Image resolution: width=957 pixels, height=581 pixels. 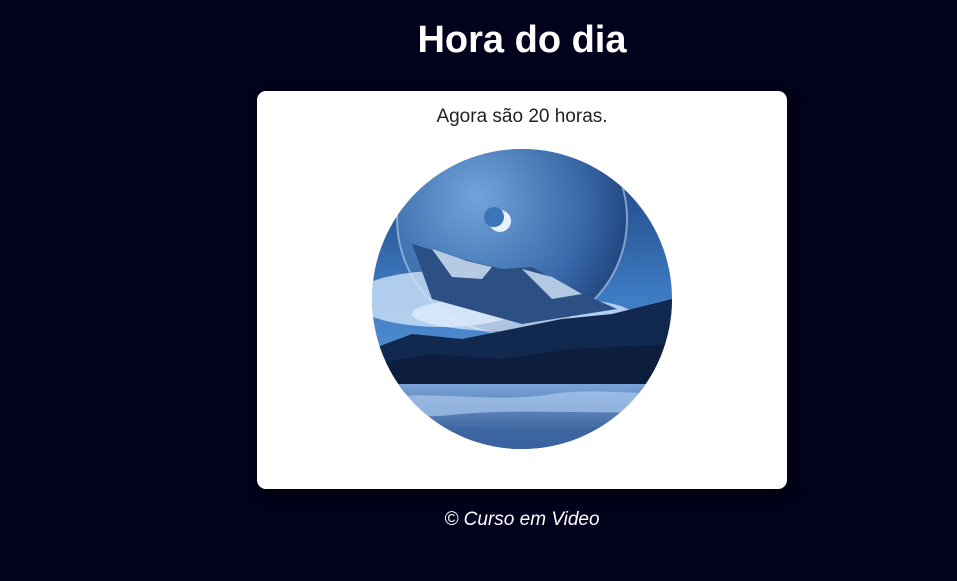 What do you see at coordinates (522, 116) in the screenshot?
I see `time-message: Agora são 20 horas.` at bounding box center [522, 116].